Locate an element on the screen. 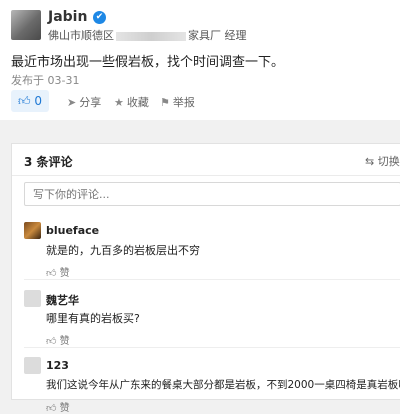 This screenshot has height=414, width=400. post-content: 最近市场出现一些假岩板，找个时间调查一下。 is located at coordinates (148, 62).